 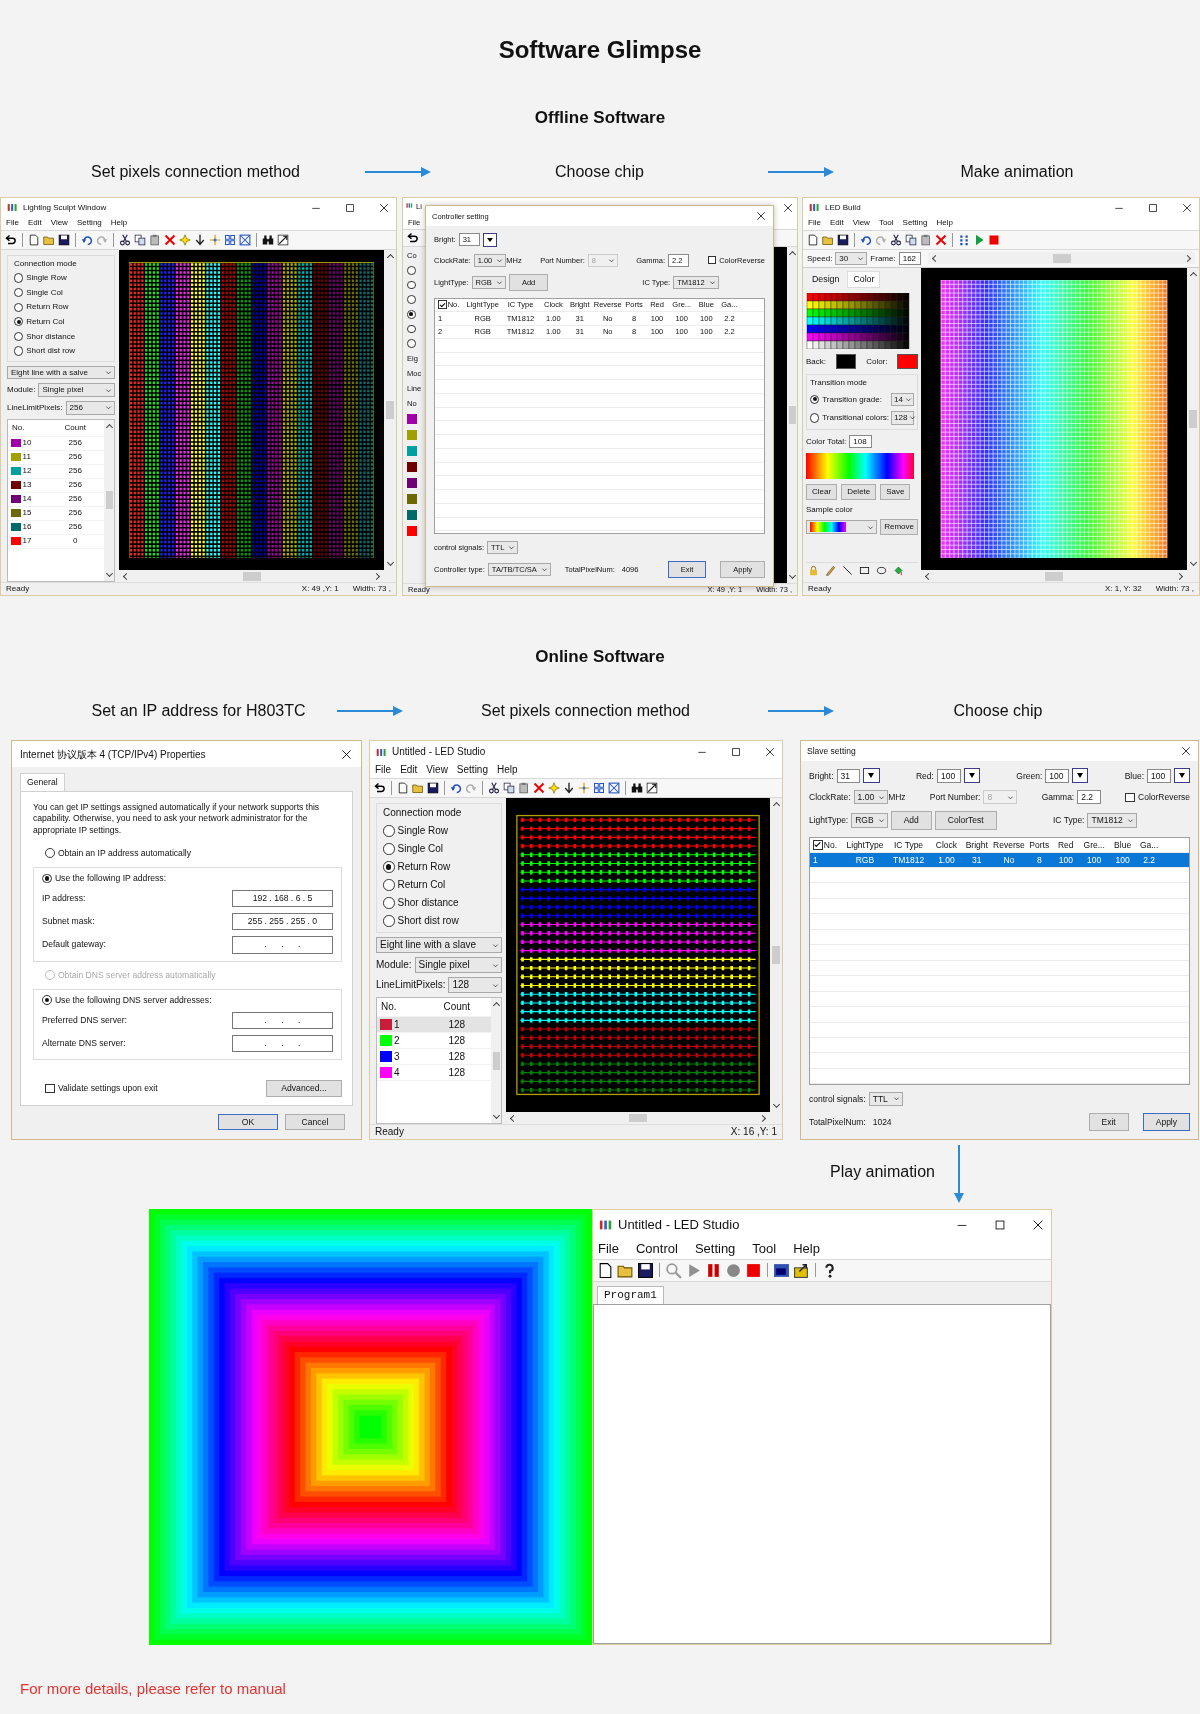 What do you see at coordinates (42, 782) in the screenshot?
I see `tab: General` at bounding box center [42, 782].